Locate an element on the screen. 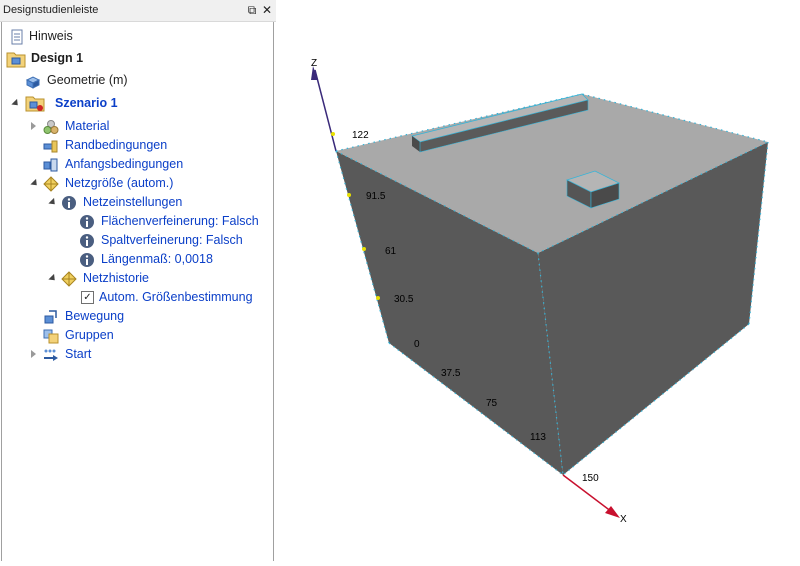 This screenshot has width=800, height=566. groups-icon is located at coordinates (51, 336).